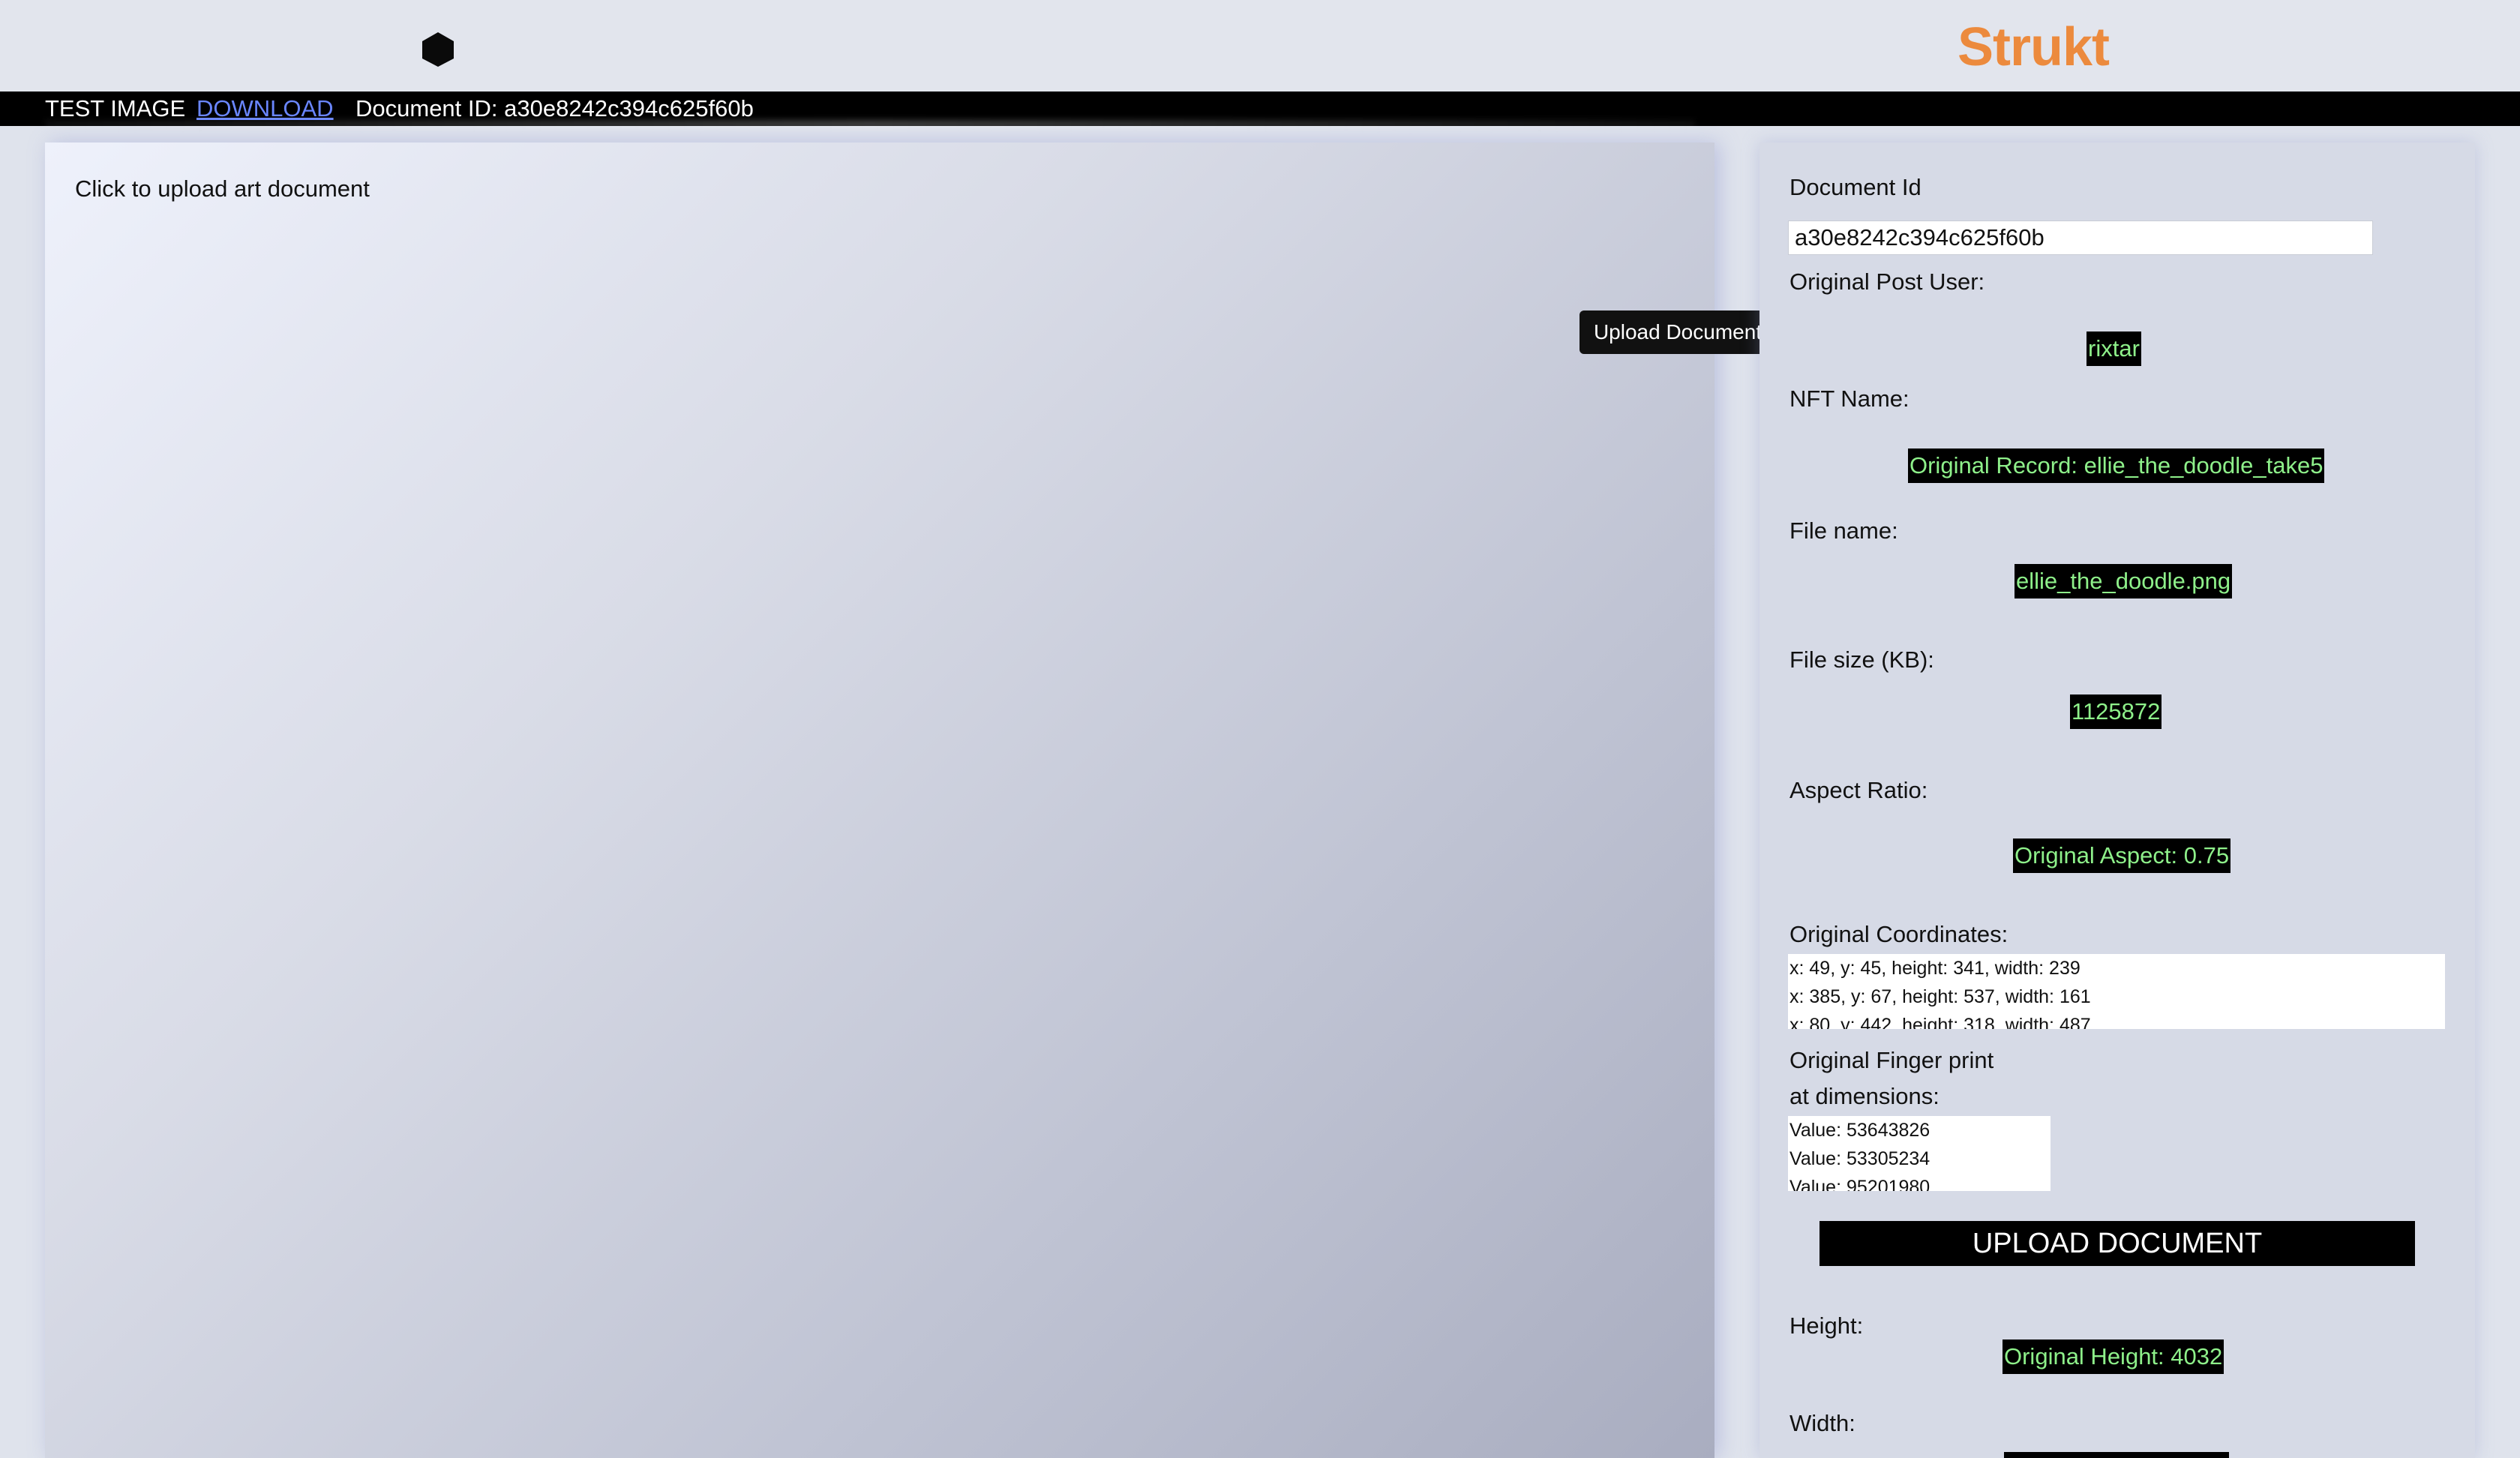  Describe the element at coordinates (2116, 711) in the screenshot. I see `file-size-value: 1125872` at that location.